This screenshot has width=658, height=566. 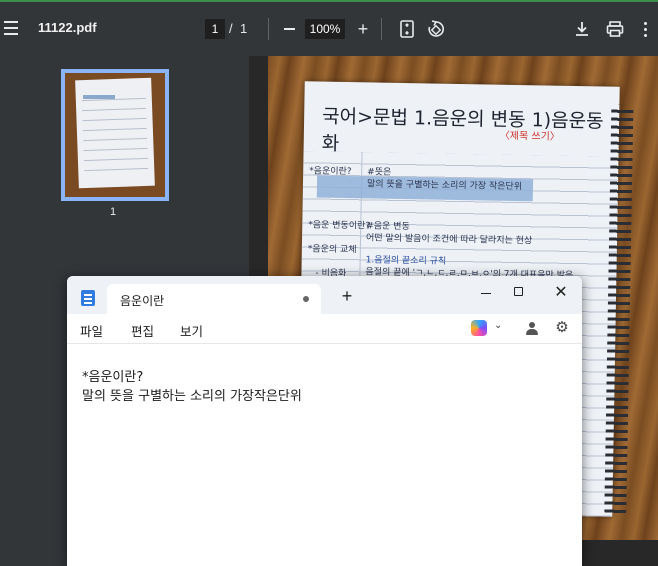 I want to click on new-tab-button: +, so click(x=347, y=296).